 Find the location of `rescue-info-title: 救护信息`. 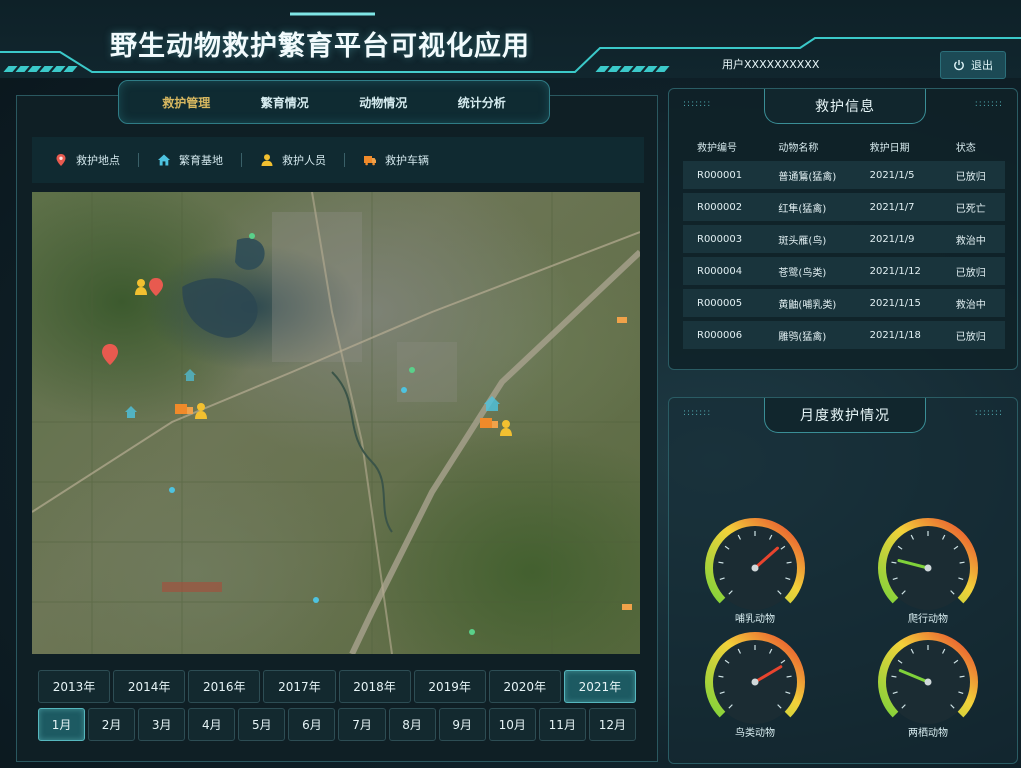

rescue-info-title: 救护信息 is located at coordinates (845, 106).